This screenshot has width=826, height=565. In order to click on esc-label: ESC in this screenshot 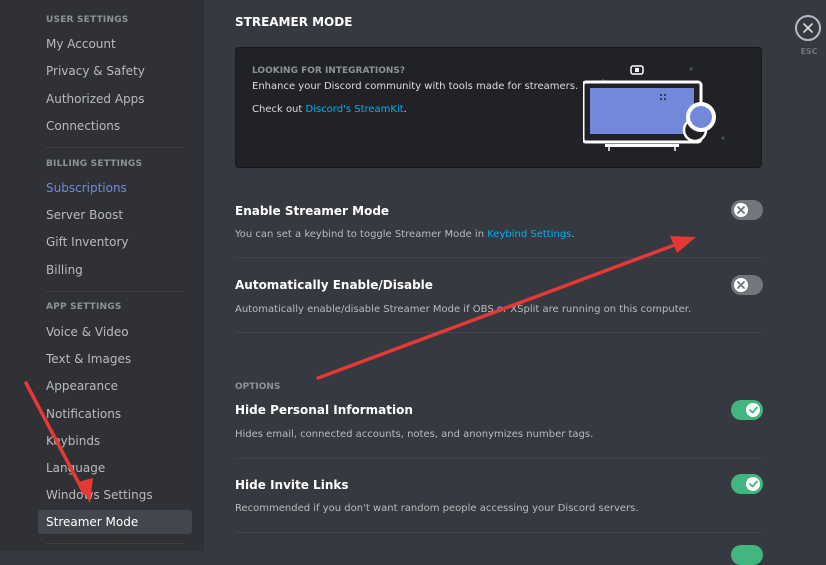, I will do `click(809, 51)`.